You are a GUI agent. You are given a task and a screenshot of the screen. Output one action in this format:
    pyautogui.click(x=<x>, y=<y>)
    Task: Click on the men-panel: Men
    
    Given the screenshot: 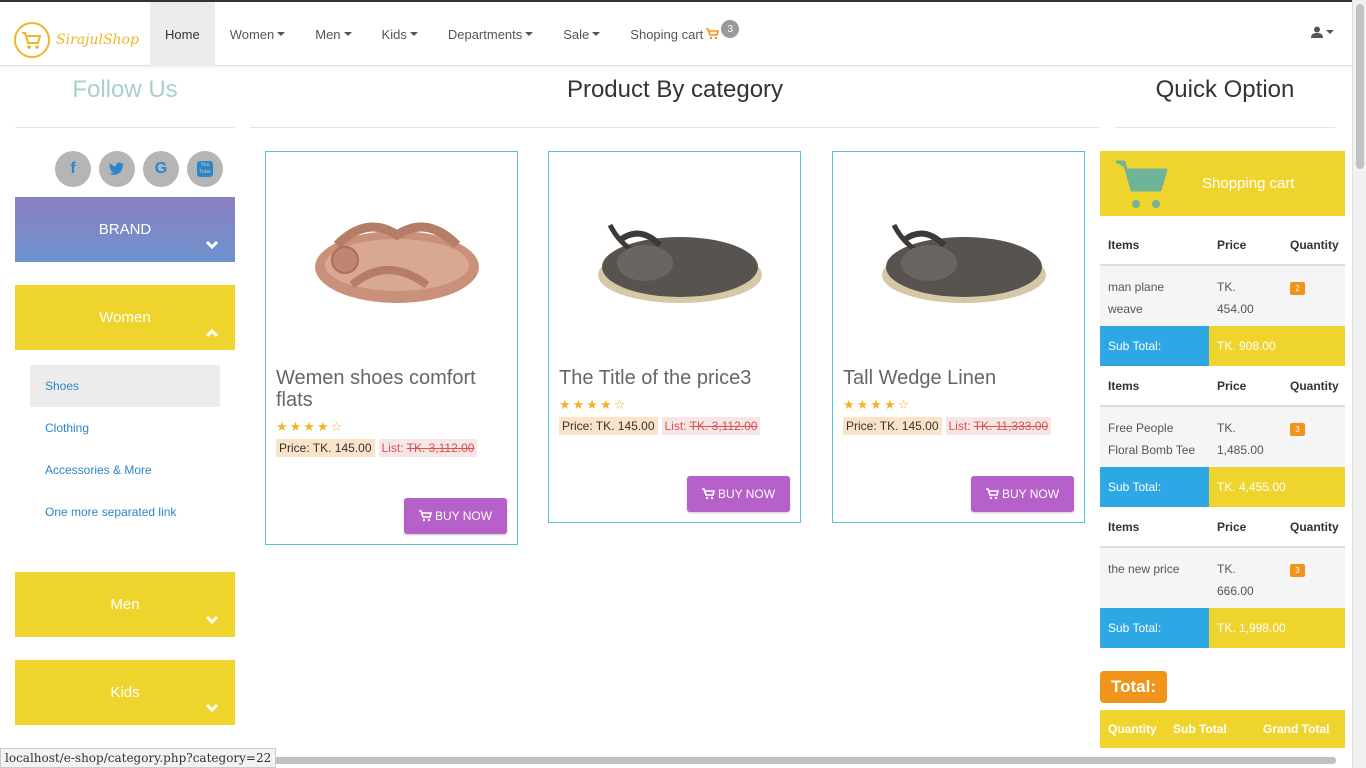 What is the action you would take?
    pyautogui.click(x=125, y=604)
    